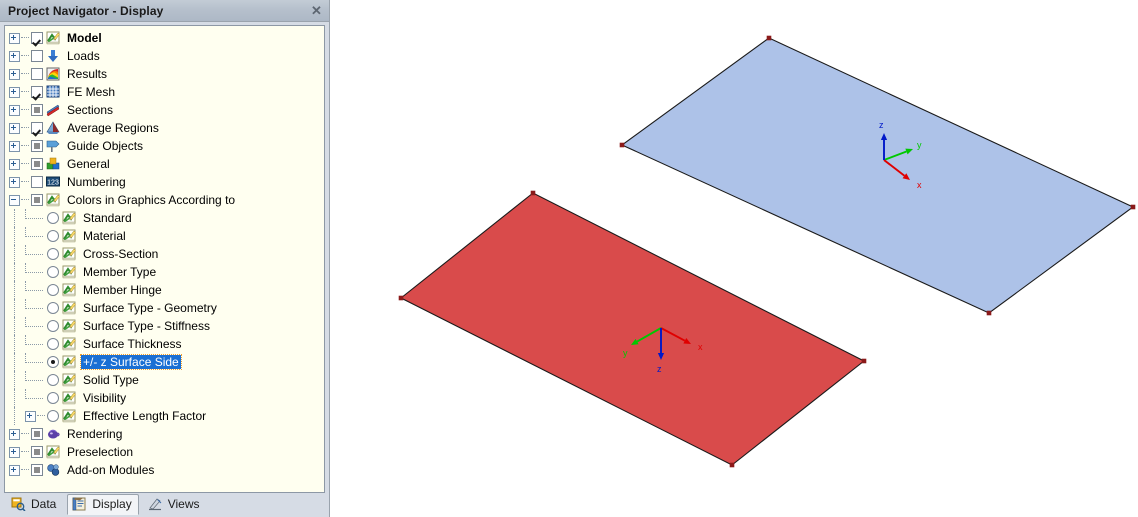 This screenshot has width=1138, height=517. Describe the element at coordinates (131, 362) in the screenshot. I see `tree-item-label: +/- z Surface Side` at that location.